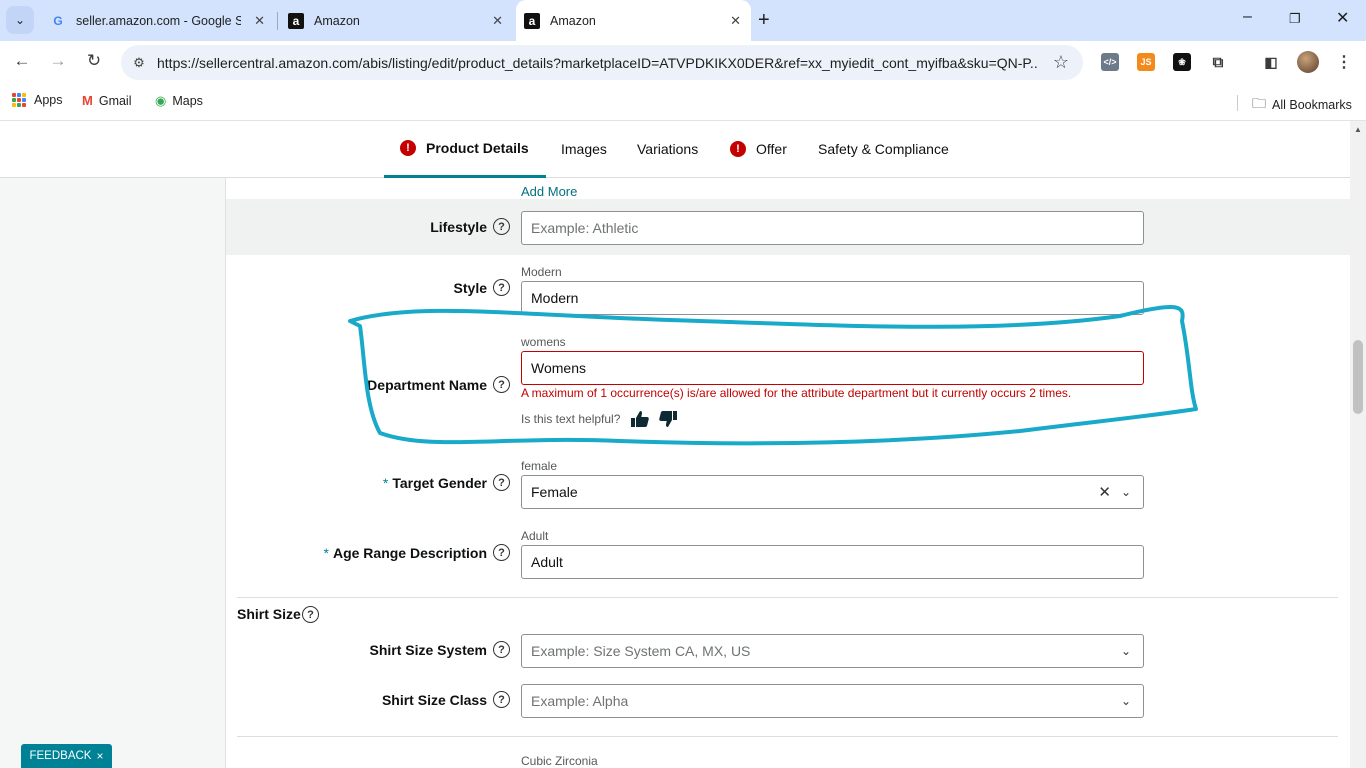 The height and width of the screenshot is (768, 1366). I want to click on browser-tab-google: G seller.amazon.com - Google Se ✕, so click(157, 20).